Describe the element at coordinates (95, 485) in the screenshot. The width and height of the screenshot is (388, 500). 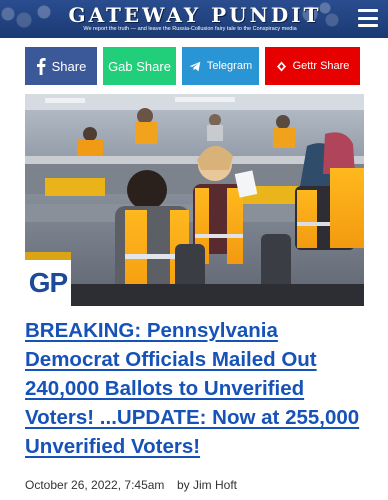
I see `article-date: October 26, 2022, 7:45am` at that location.